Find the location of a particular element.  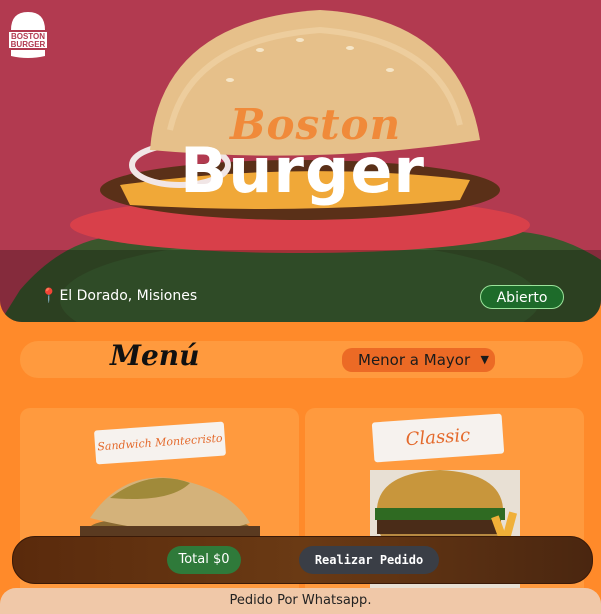

location-text: El Dorado, Misiones is located at coordinates (128, 296).